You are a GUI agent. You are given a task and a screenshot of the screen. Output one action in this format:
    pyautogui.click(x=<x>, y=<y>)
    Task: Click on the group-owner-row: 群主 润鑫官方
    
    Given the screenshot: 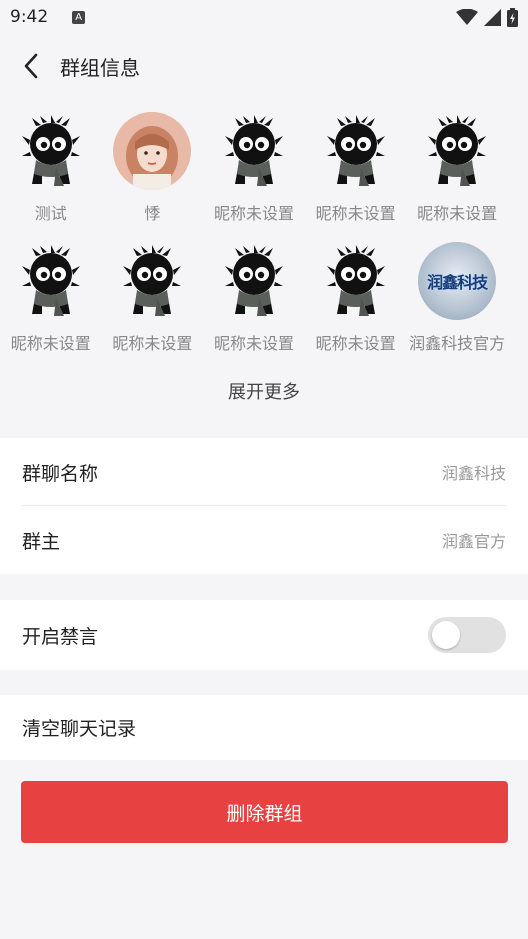 What is the action you would take?
    pyautogui.click(x=264, y=540)
    